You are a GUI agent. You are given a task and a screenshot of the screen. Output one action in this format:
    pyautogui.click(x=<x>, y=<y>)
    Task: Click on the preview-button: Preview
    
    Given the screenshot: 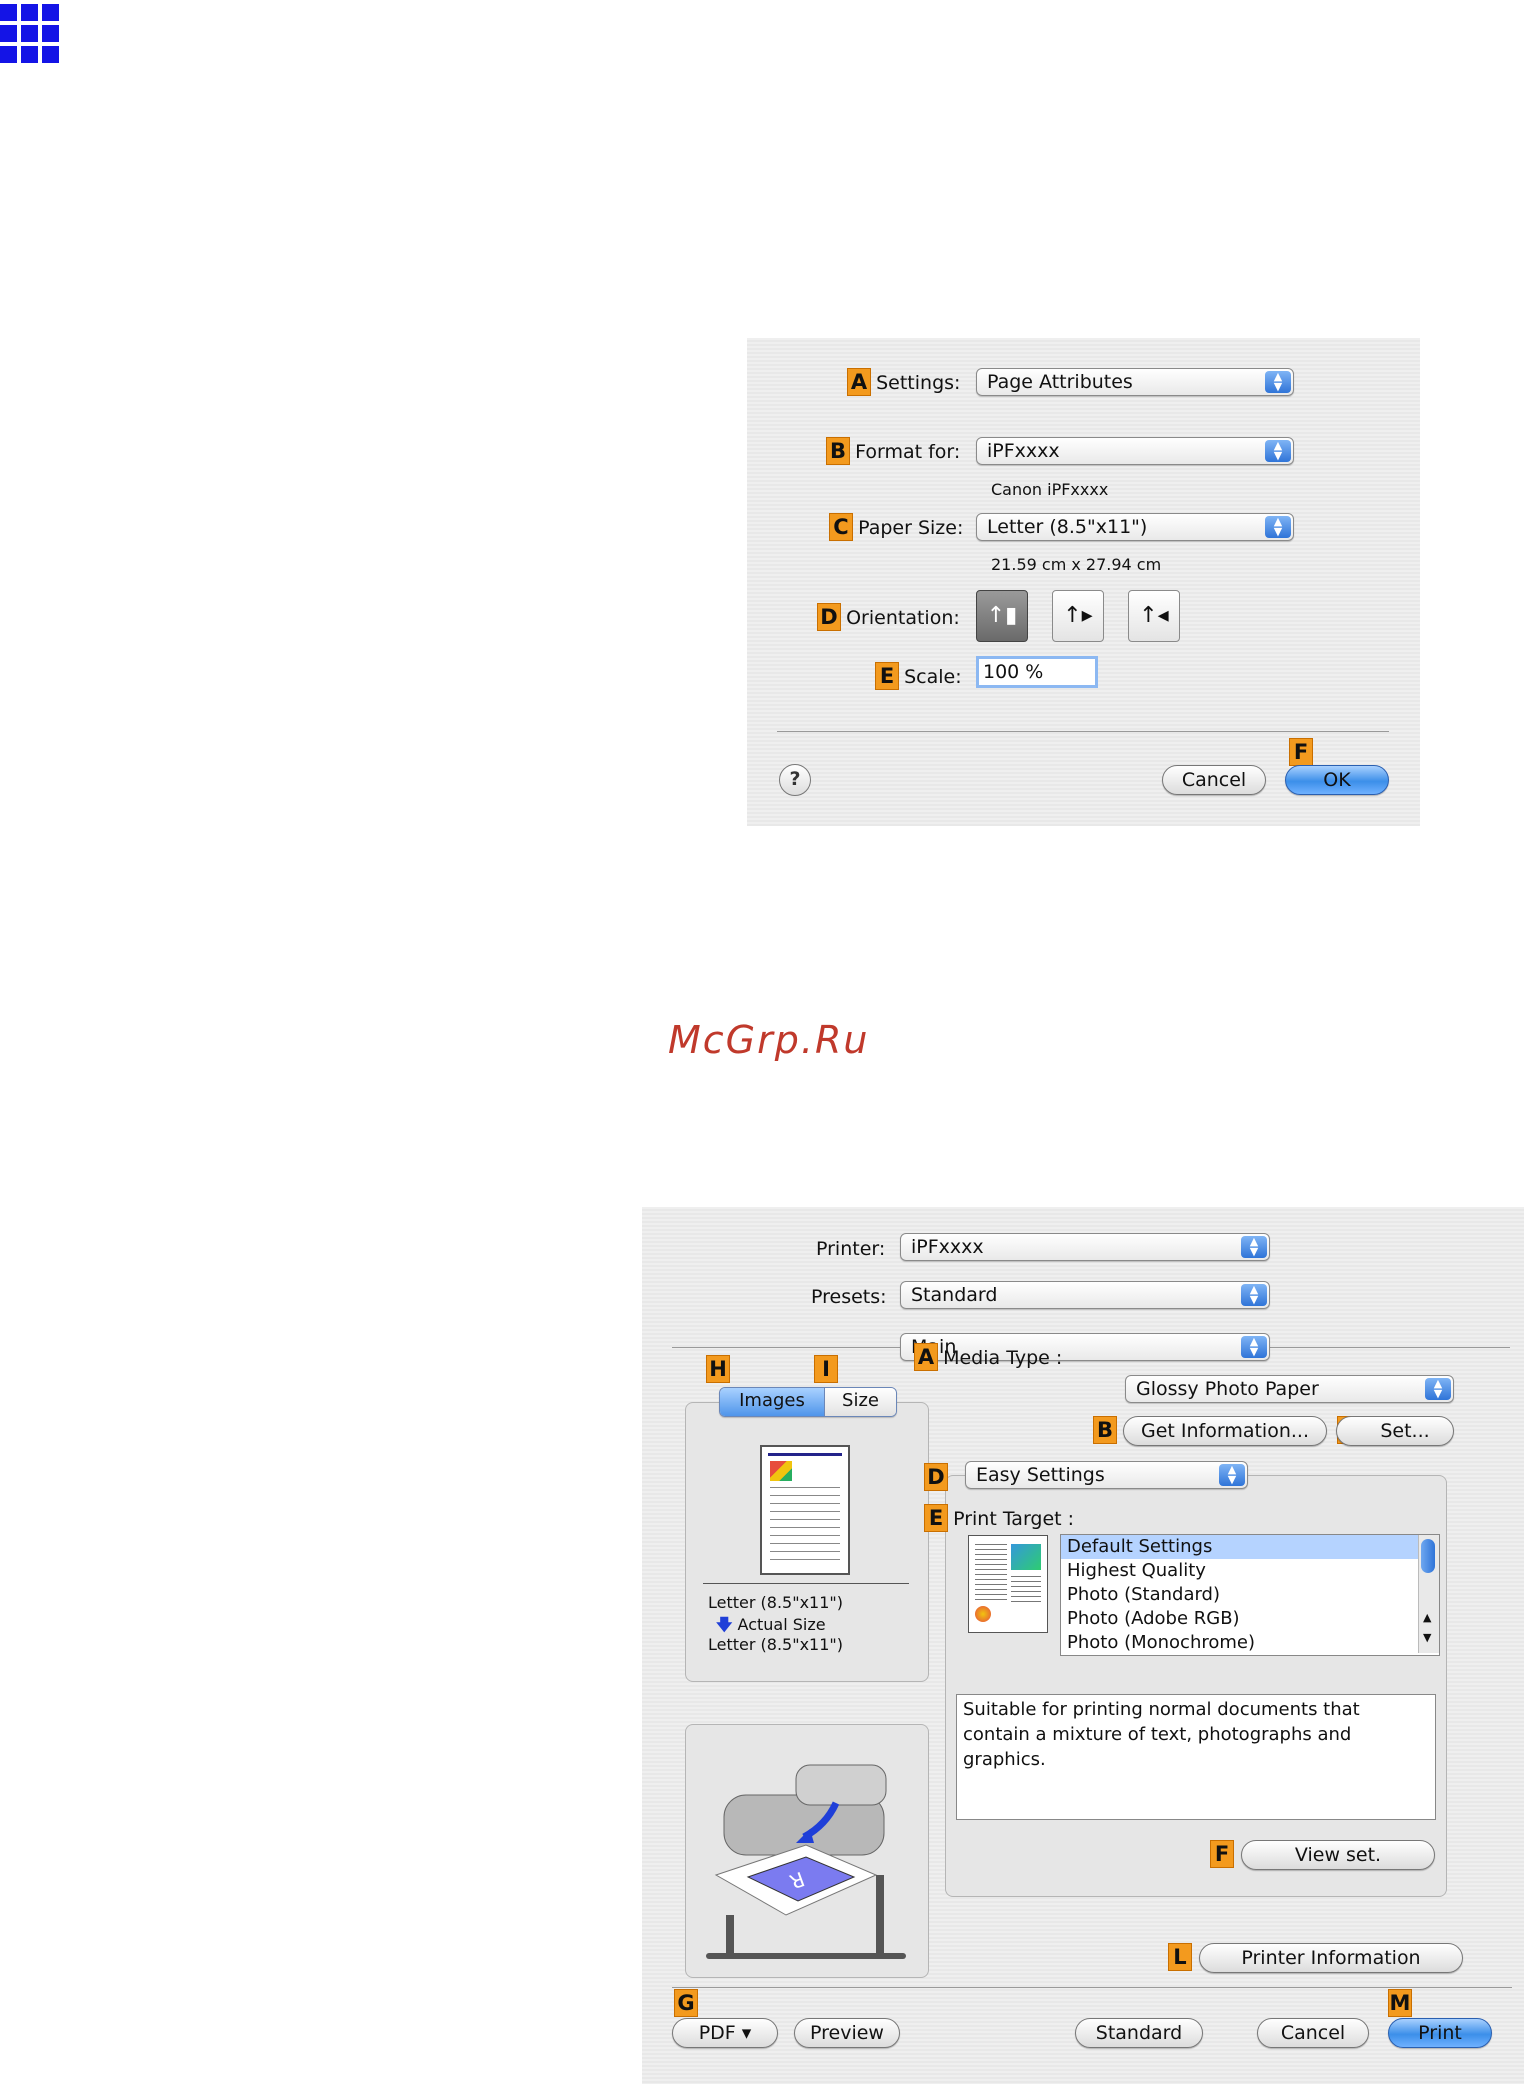 What is the action you would take?
    pyautogui.click(x=847, y=2033)
    